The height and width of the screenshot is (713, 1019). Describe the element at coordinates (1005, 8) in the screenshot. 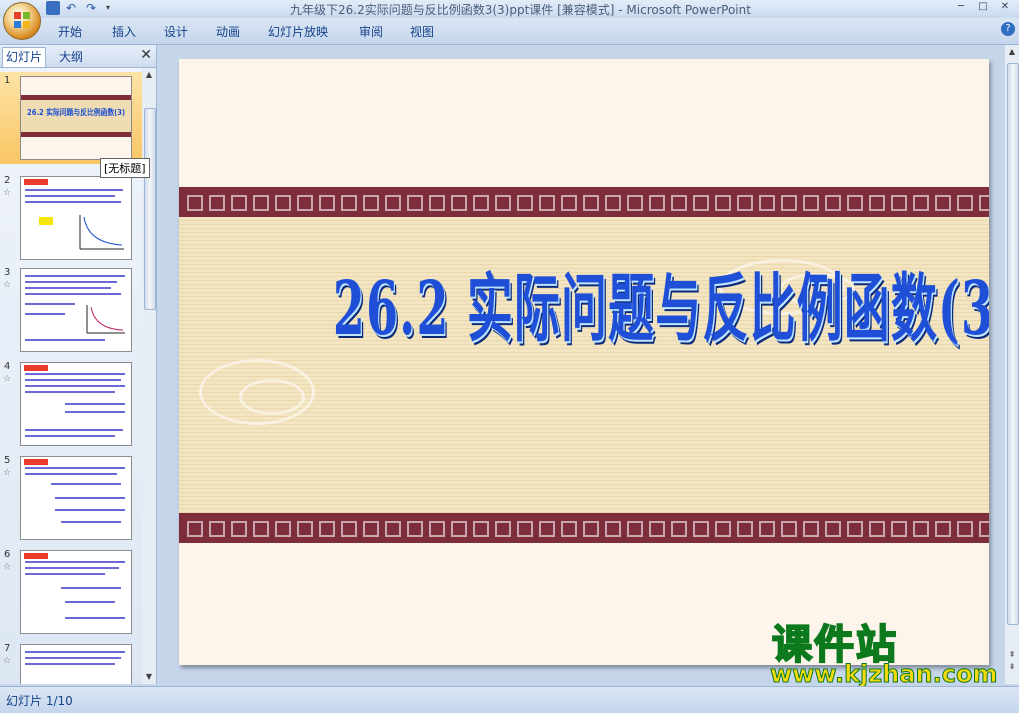

I see `close-icon: ✕` at that location.